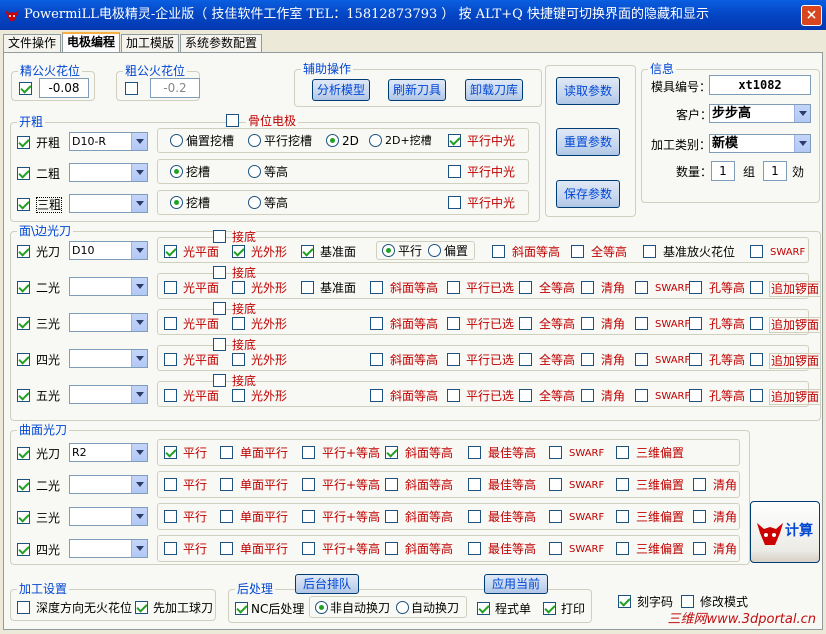  Describe the element at coordinates (23, 485) in the screenshot. I see `curve2-checkbox` at that location.